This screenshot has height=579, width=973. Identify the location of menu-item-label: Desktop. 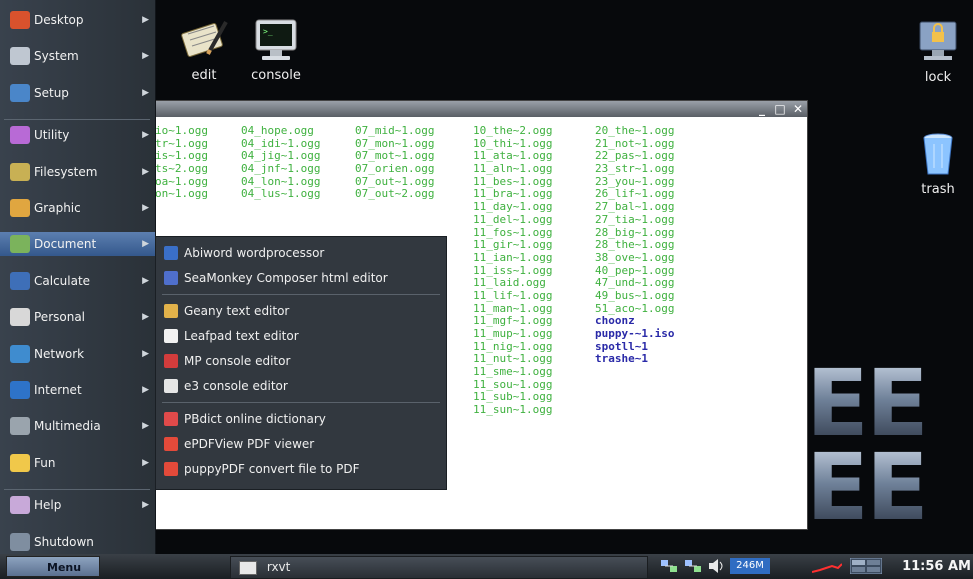
(59, 20).